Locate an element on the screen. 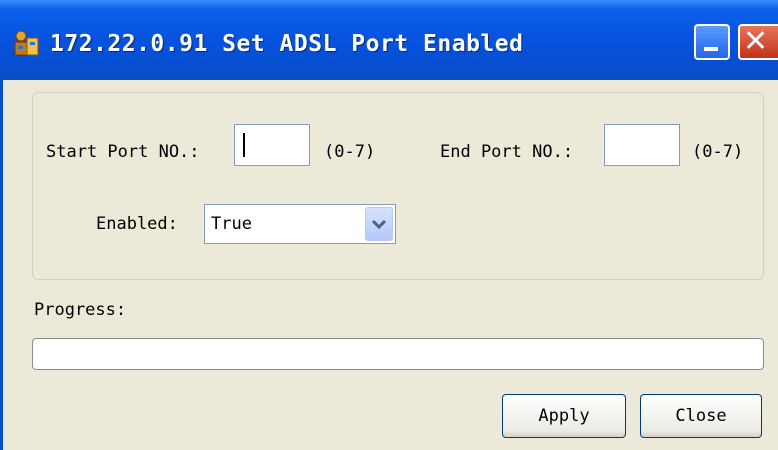 This screenshot has height=450, width=778. end-port-input is located at coordinates (642, 145).